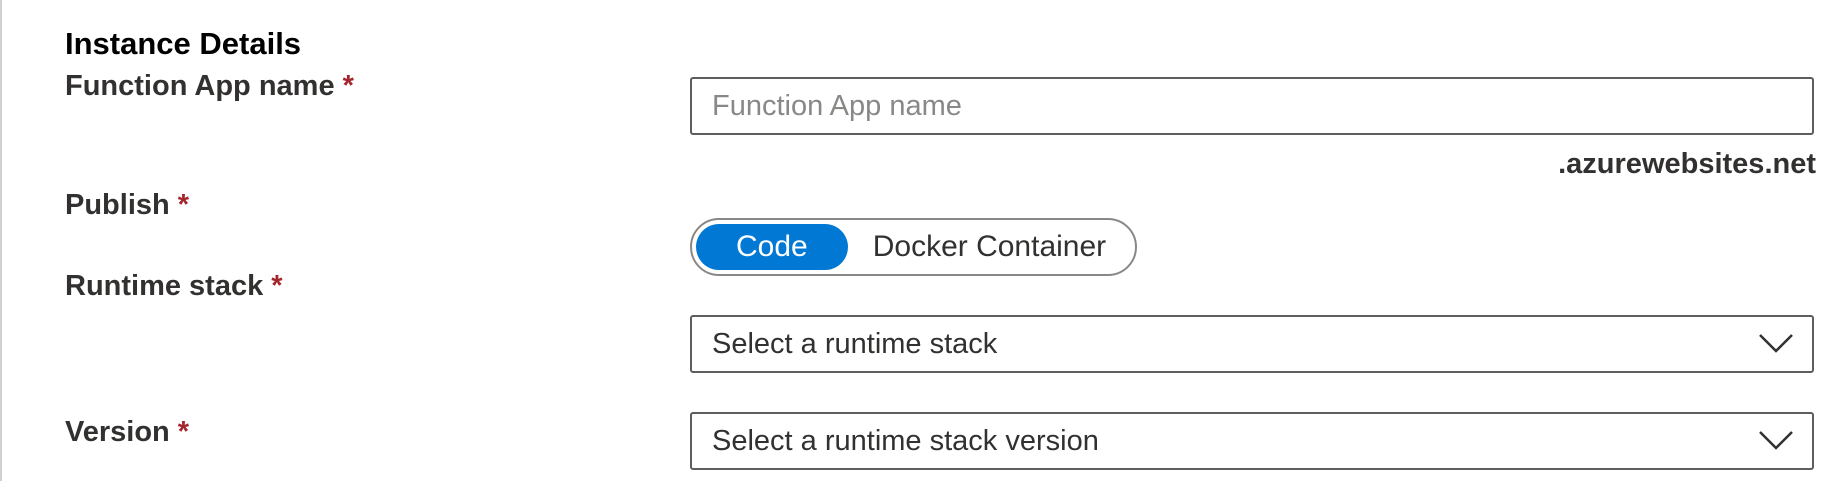 This screenshot has height=481, width=1846. I want to click on function-app-name-label-text: Function App name, so click(200, 86).